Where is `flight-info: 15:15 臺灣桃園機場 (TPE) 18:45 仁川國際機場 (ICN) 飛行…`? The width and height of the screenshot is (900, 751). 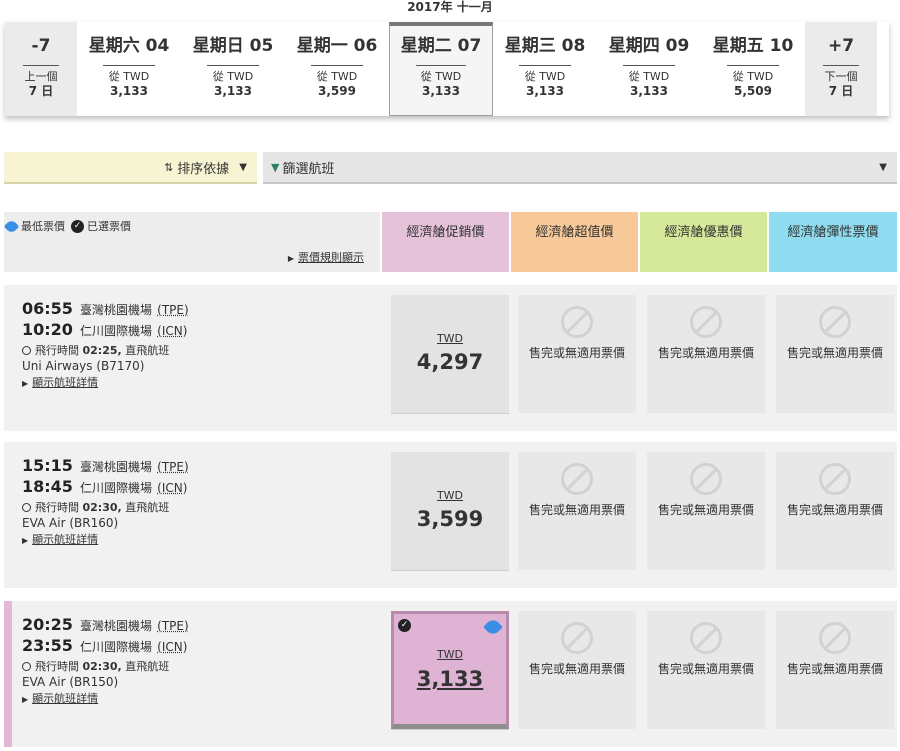
flight-info: 15:15 臺灣桃園機場 (TPE) 18:45 仁川國際機場 (ICN) 飛行… is located at coordinates (197, 503).